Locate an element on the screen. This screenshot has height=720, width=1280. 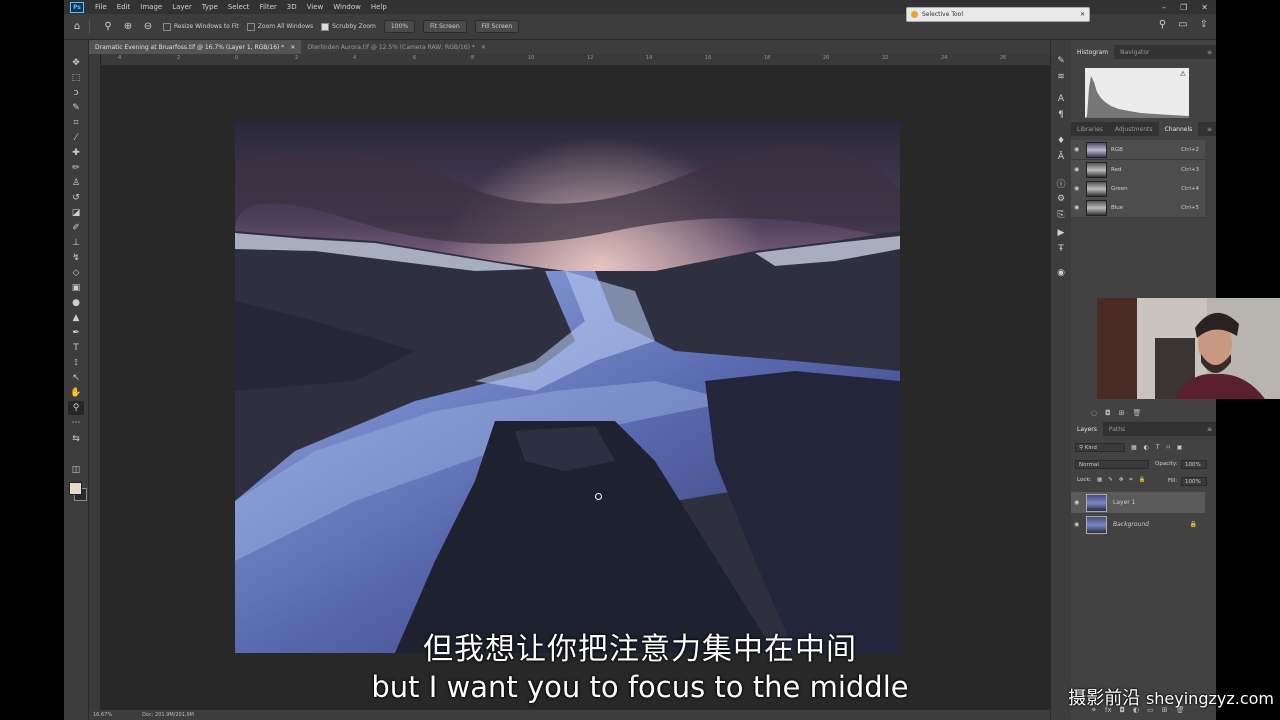
type-tool-icon: T is located at coordinates (76, 348).